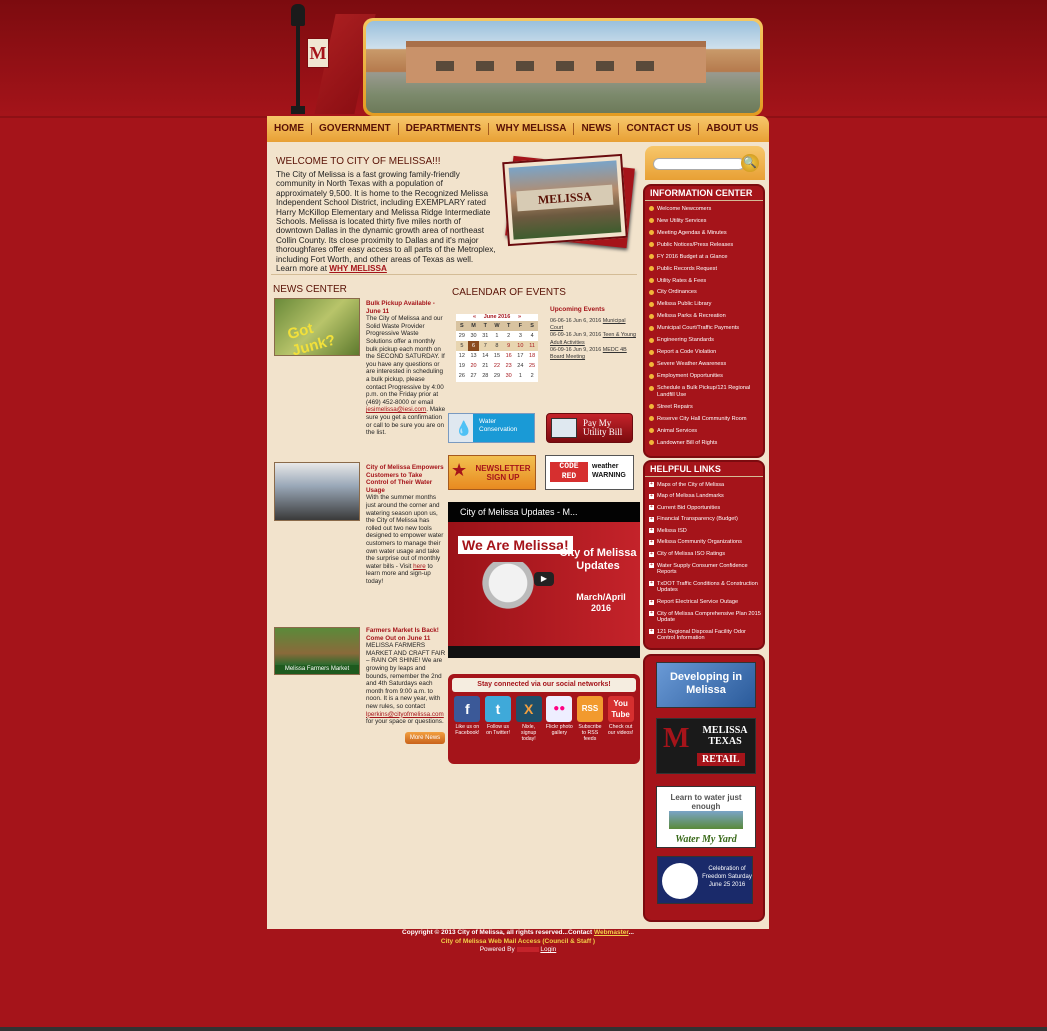 The image size is (1047, 1031). What do you see at coordinates (491, 428) in the screenshot?
I see `water-conservation-button: 💧 Water Conservation` at bounding box center [491, 428].